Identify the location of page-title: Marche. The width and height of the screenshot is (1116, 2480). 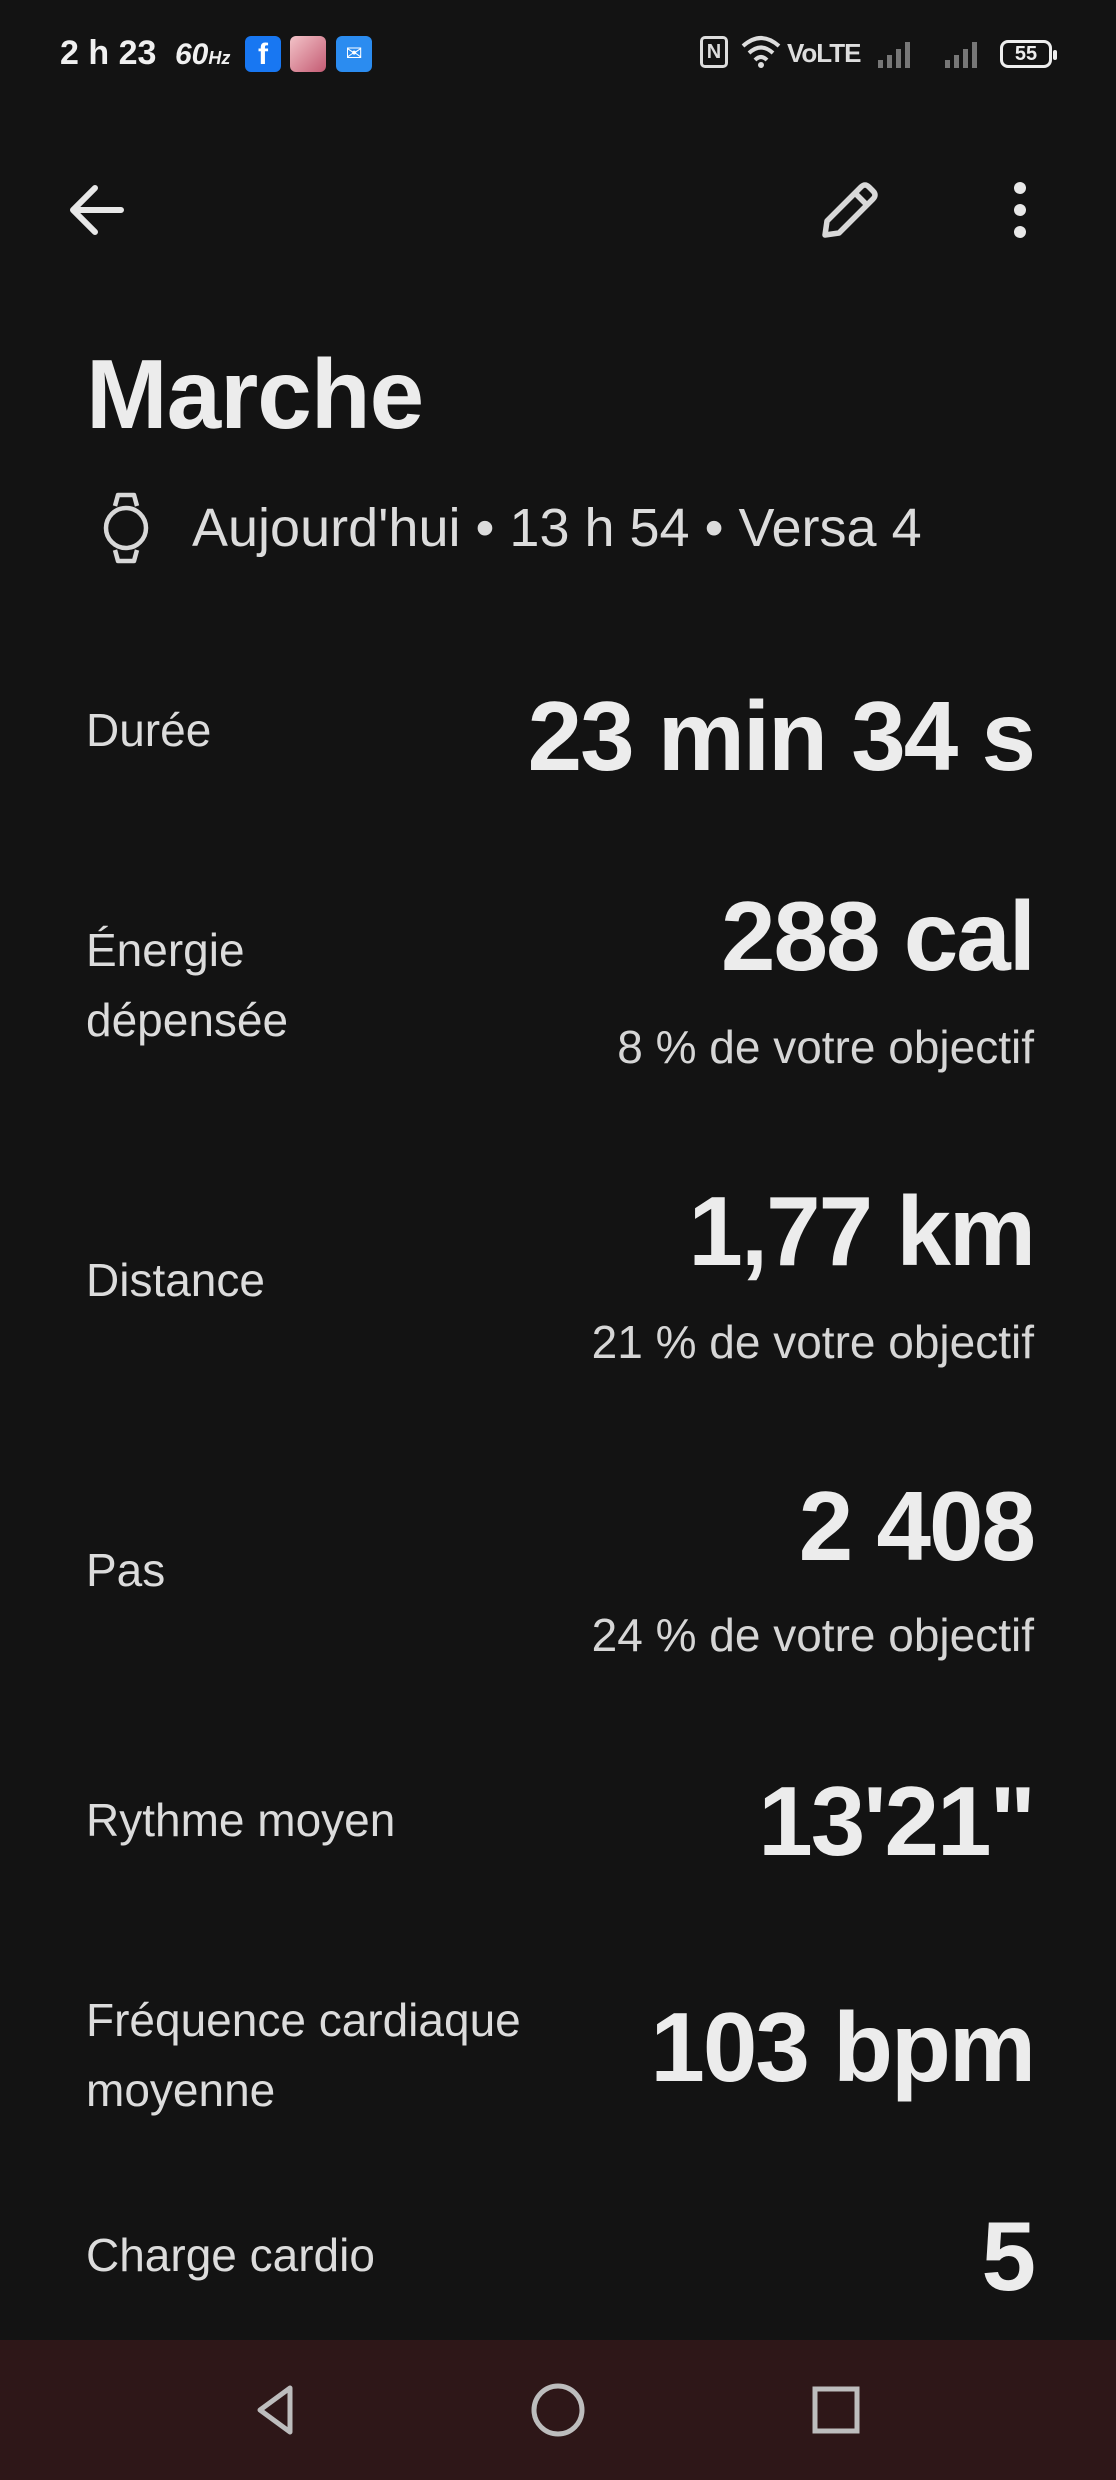
(255, 394).